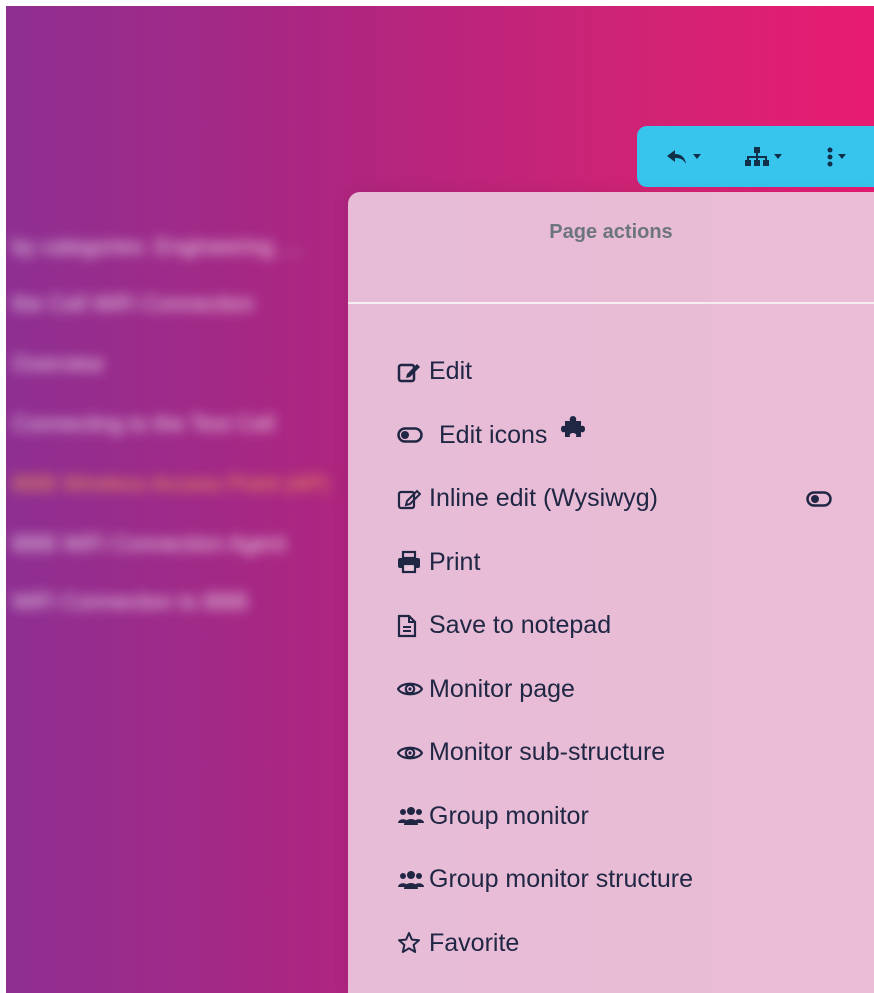 This screenshot has width=874, height=993. I want to click on page-toolbar, so click(755, 156).